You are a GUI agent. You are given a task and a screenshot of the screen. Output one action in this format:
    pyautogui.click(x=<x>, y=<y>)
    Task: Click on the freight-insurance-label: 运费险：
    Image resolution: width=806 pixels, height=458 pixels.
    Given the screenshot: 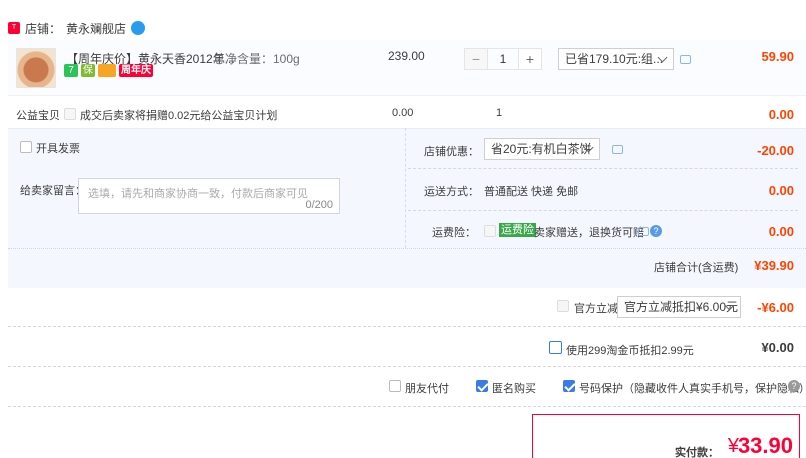 What is the action you would take?
    pyautogui.click(x=454, y=233)
    